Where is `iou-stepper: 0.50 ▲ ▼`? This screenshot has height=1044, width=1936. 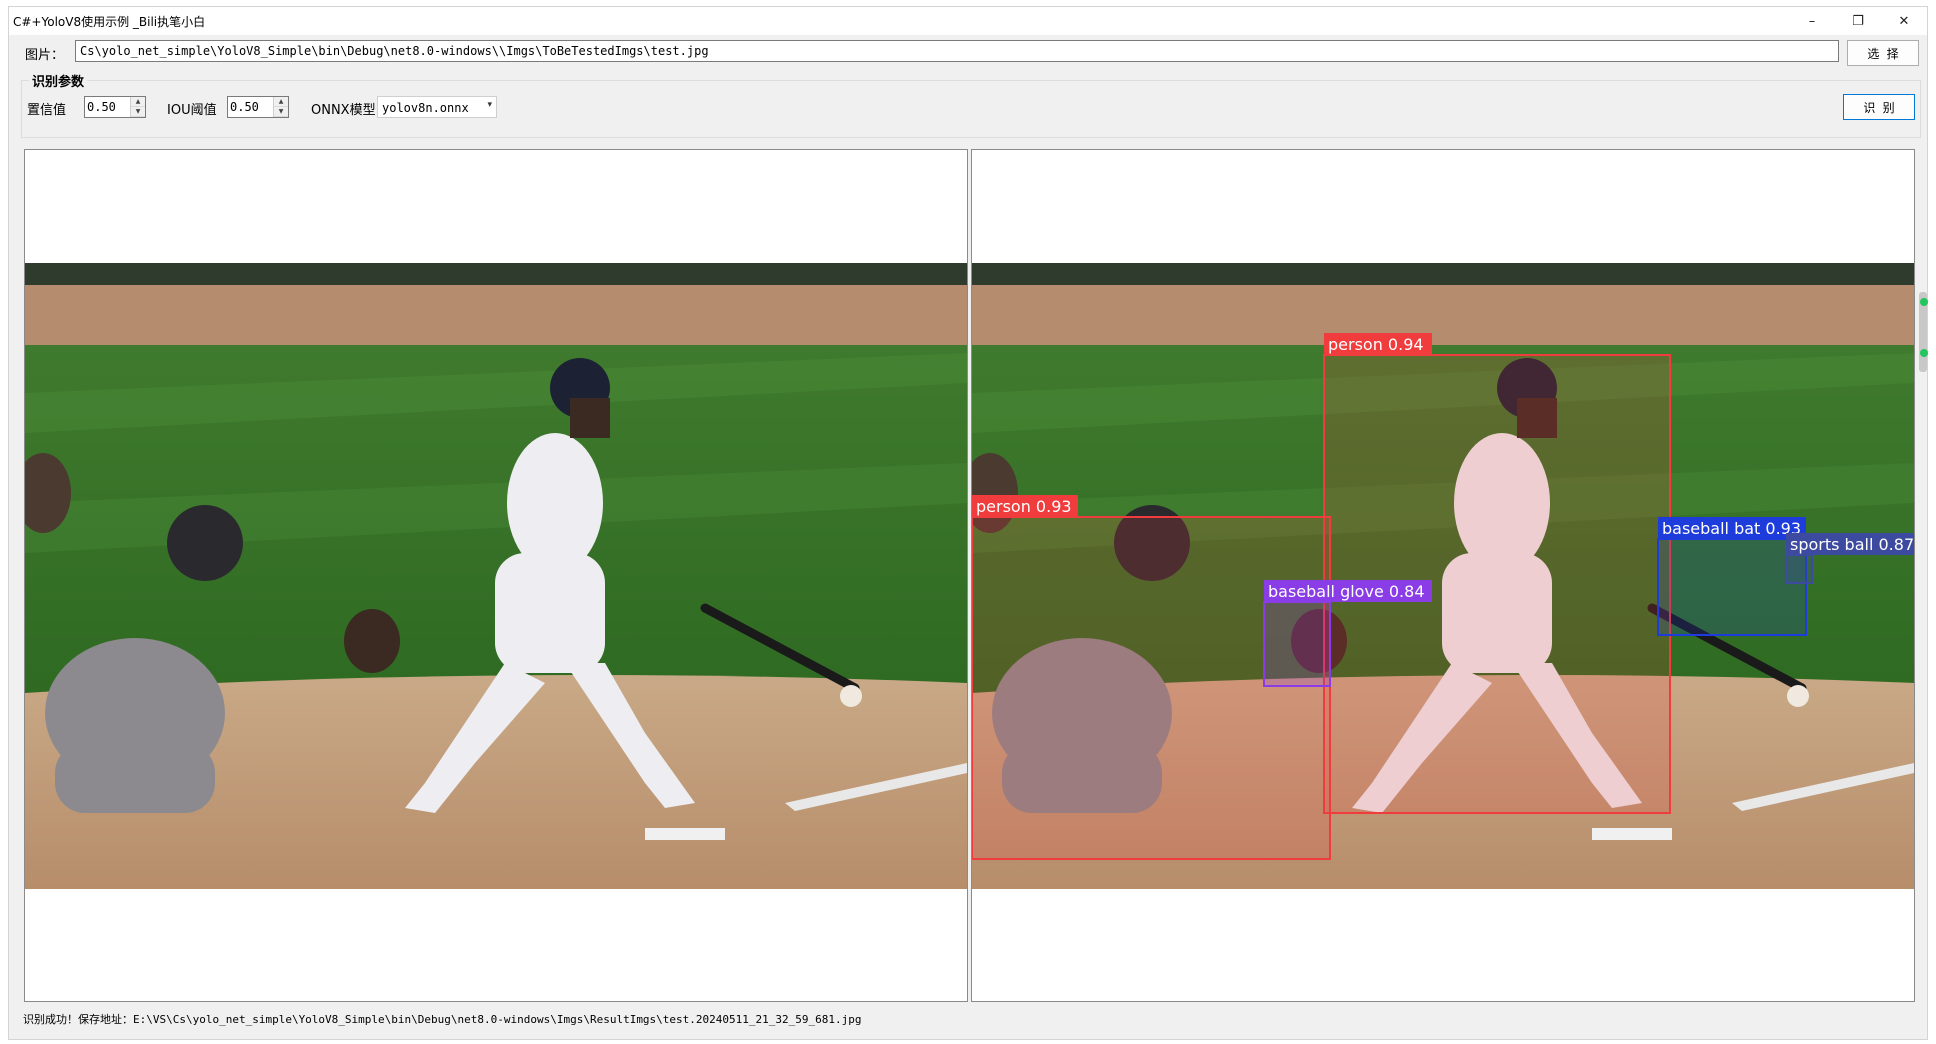 iou-stepper: 0.50 ▲ ▼ is located at coordinates (258, 107).